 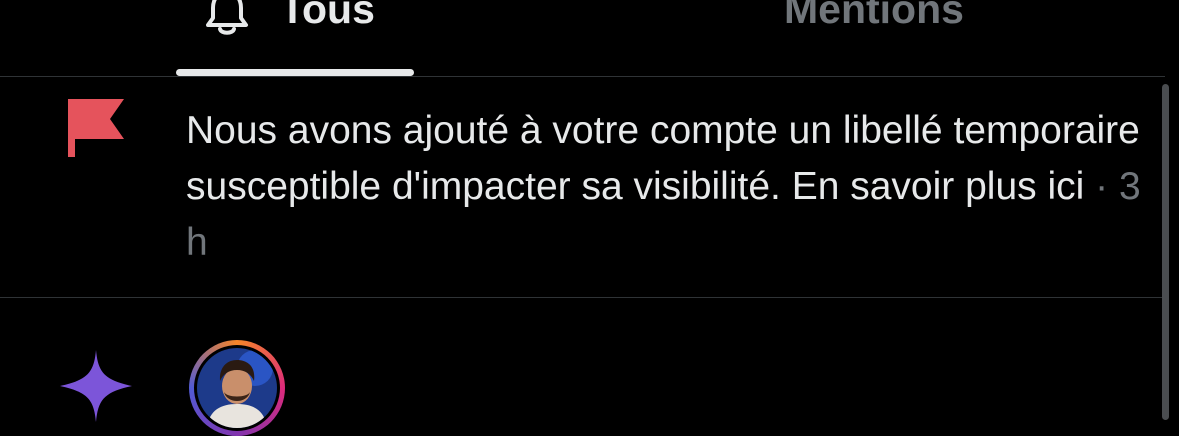 I want to click on scrollbar, so click(x=1165, y=252).